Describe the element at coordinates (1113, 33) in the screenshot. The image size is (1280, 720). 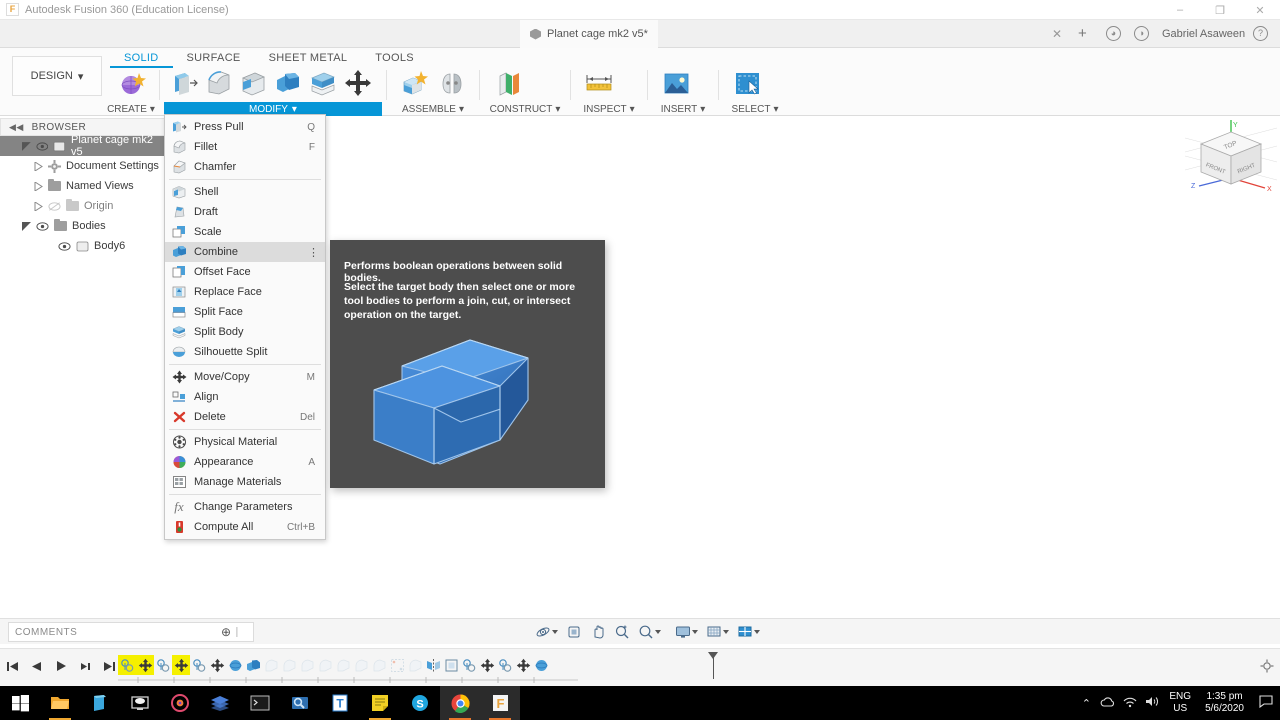
I see `job-status-icon: ◕` at that location.